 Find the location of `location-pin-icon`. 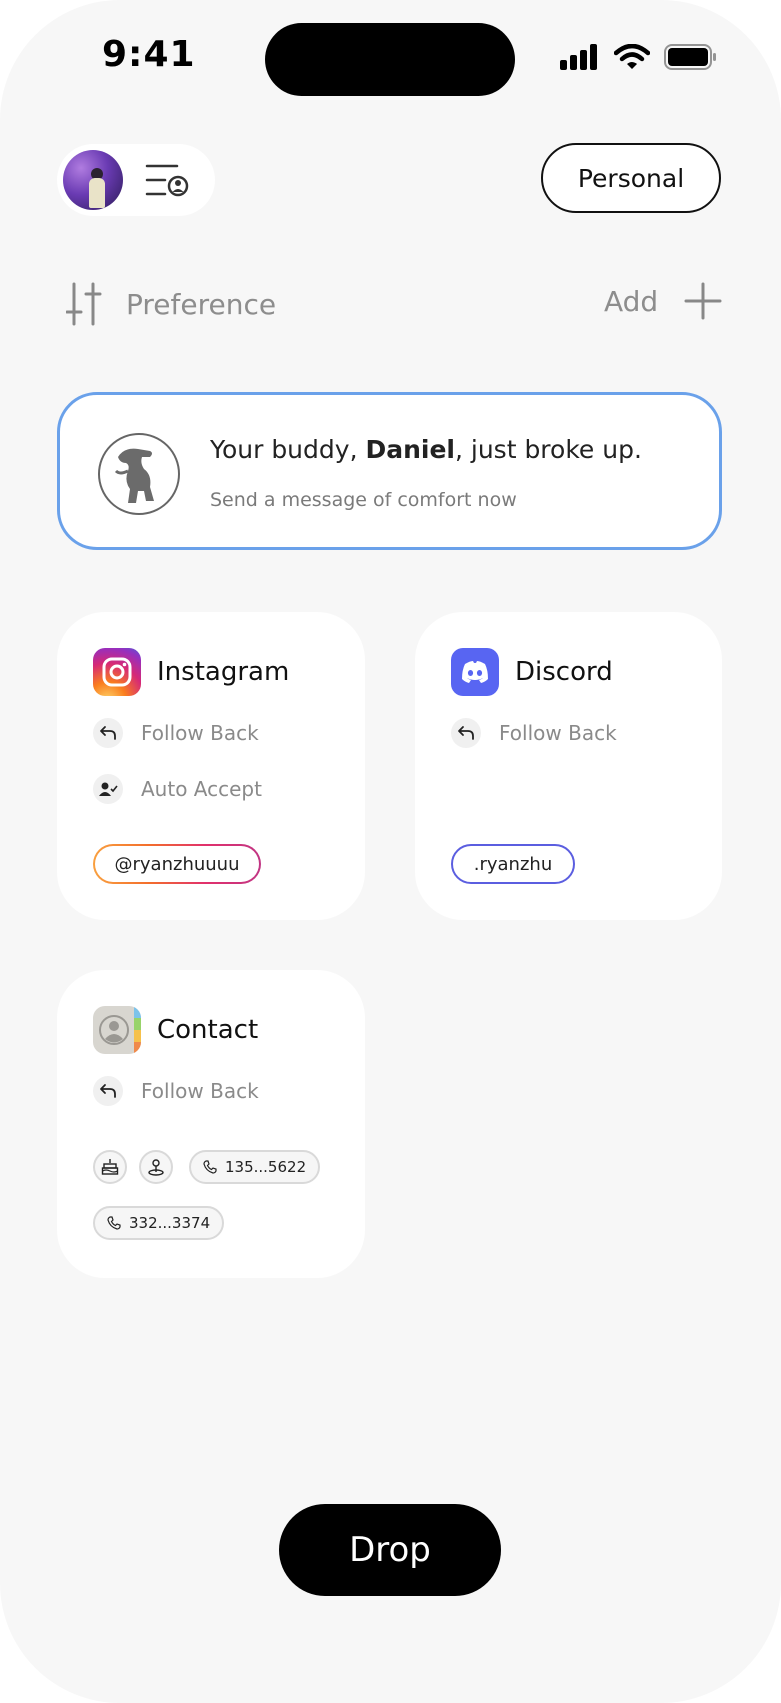

location-pin-icon is located at coordinates (156, 1167).